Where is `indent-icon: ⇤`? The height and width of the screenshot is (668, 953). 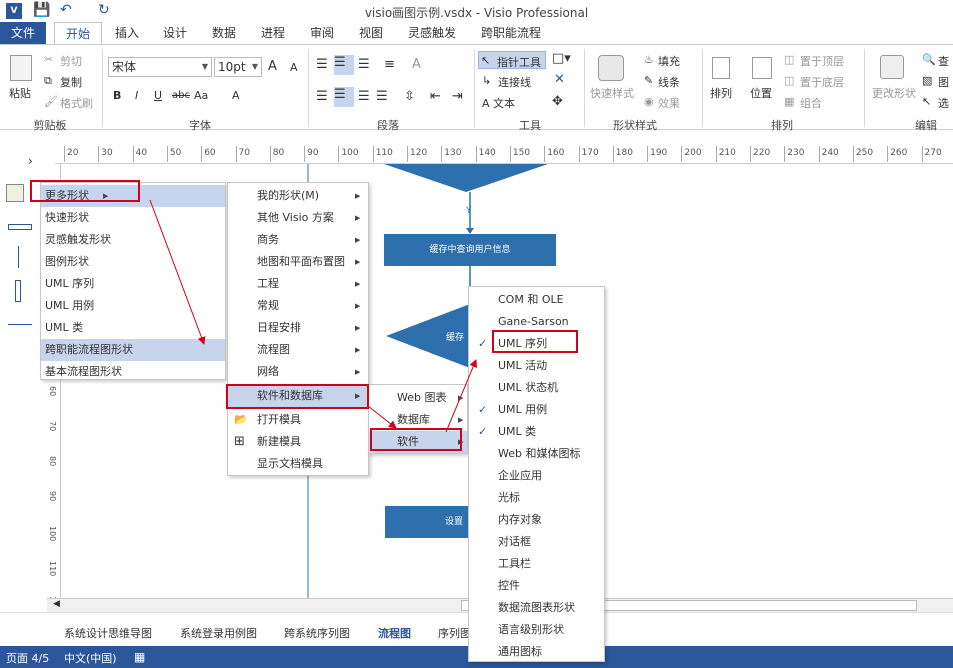 indent-icon: ⇤ is located at coordinates (435, 96).